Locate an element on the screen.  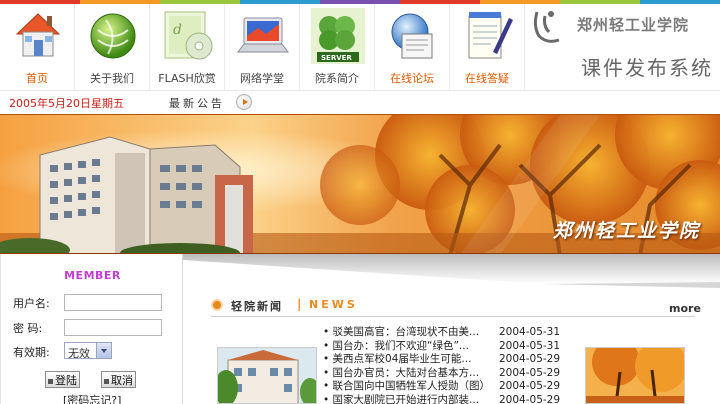
flash-cd-icon: d is located at coordinates (188, 35).